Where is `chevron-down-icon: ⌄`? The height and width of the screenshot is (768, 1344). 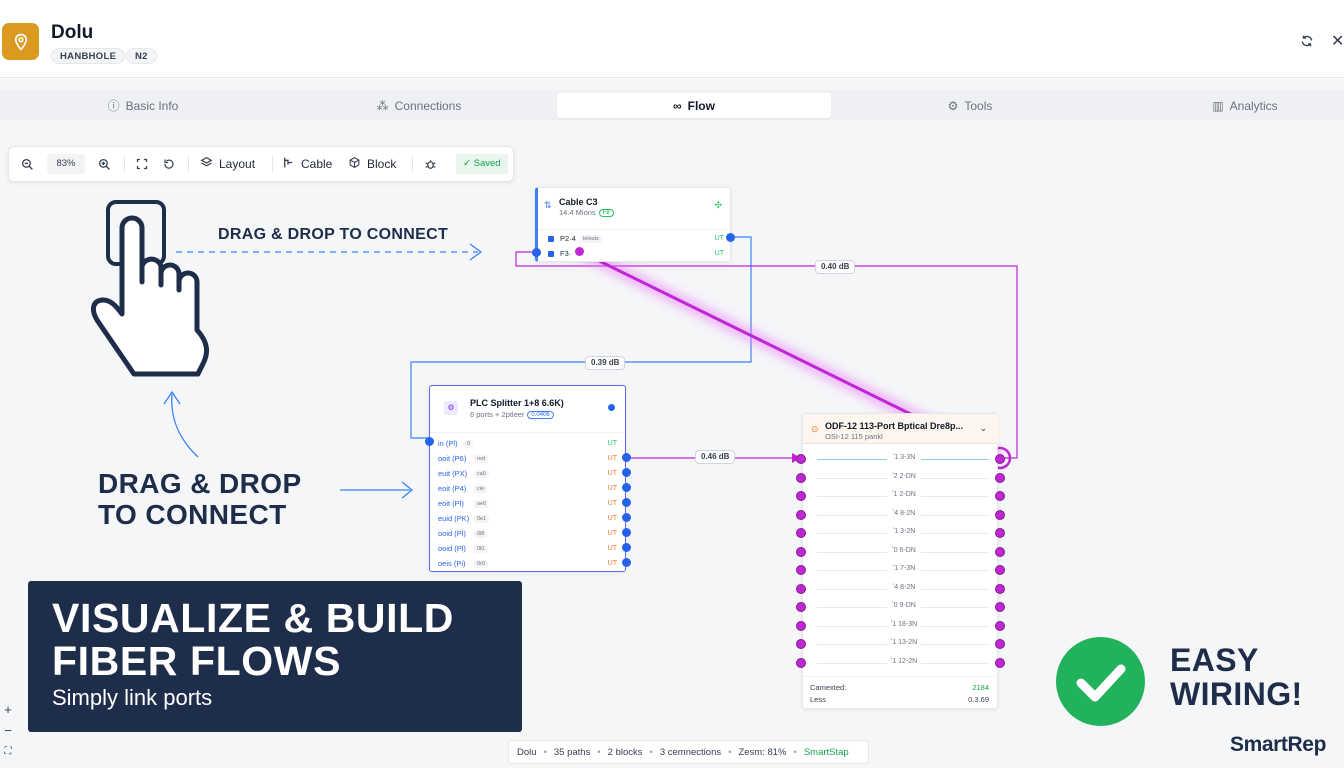
chevron-down-icon: ⌄ is located at coordinates (983, 428).